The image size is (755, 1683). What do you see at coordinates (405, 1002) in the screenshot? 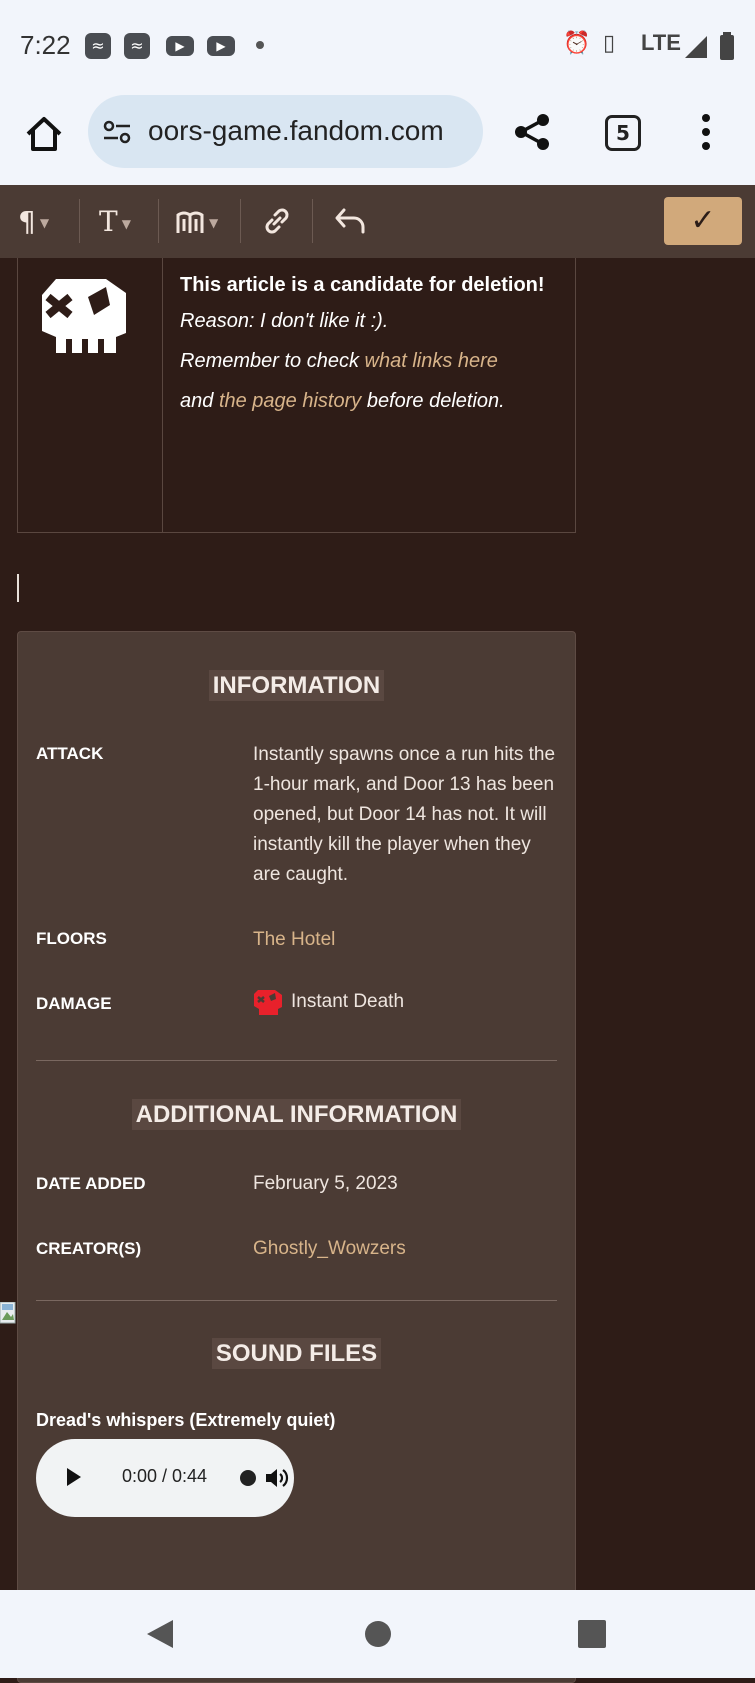
I see `damage-value: Instant Death` at bounding box center [405, 1002].